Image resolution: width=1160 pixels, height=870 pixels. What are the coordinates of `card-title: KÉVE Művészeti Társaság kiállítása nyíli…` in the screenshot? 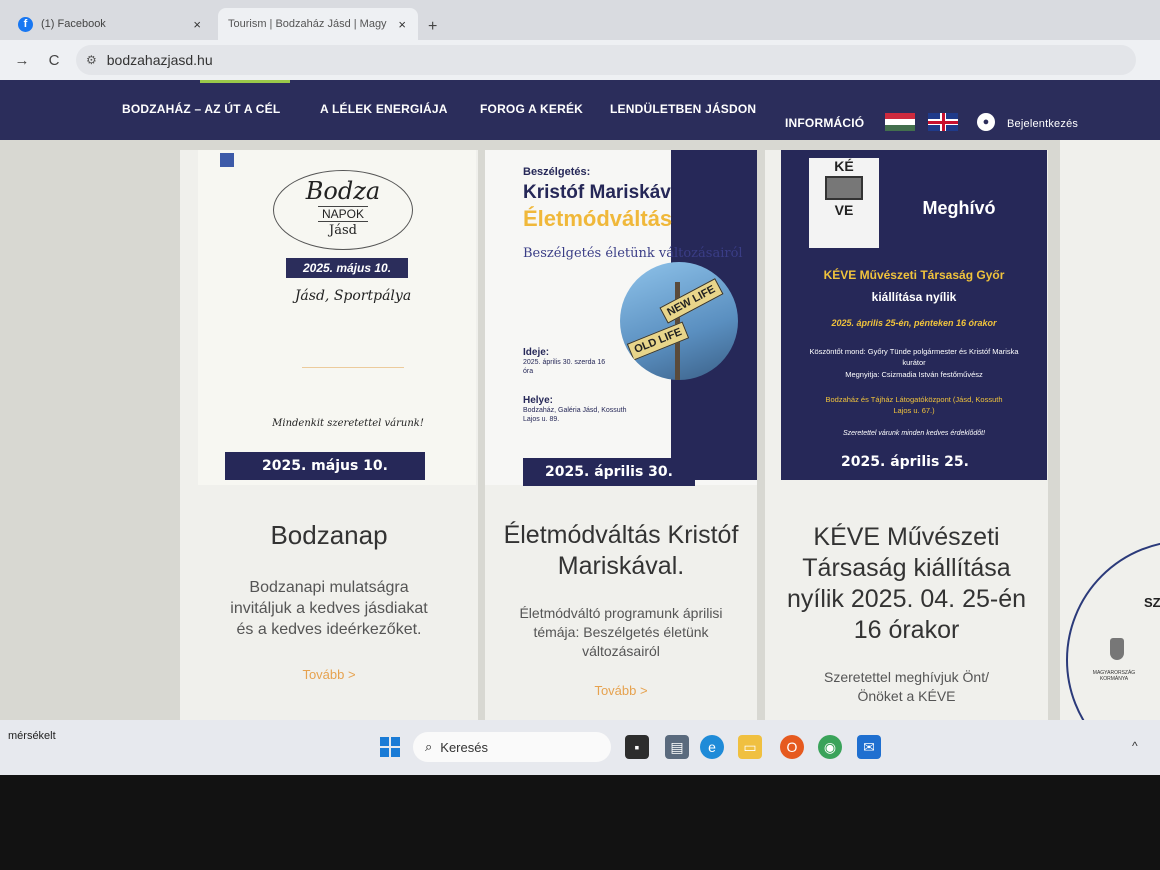 It's located at (906, 583).